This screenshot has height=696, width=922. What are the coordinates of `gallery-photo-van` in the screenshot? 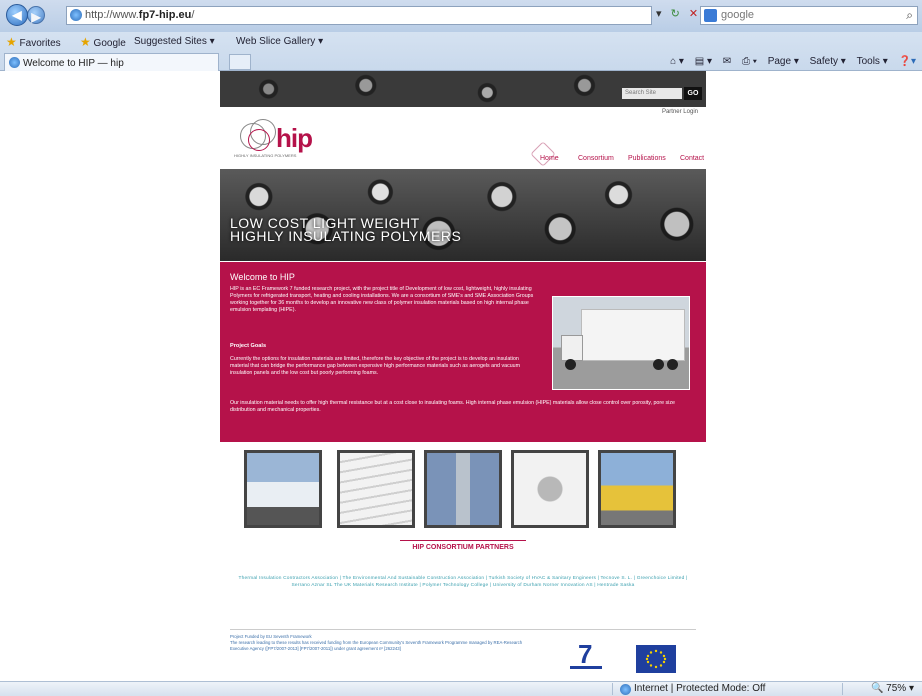 It's located at (283, 489).